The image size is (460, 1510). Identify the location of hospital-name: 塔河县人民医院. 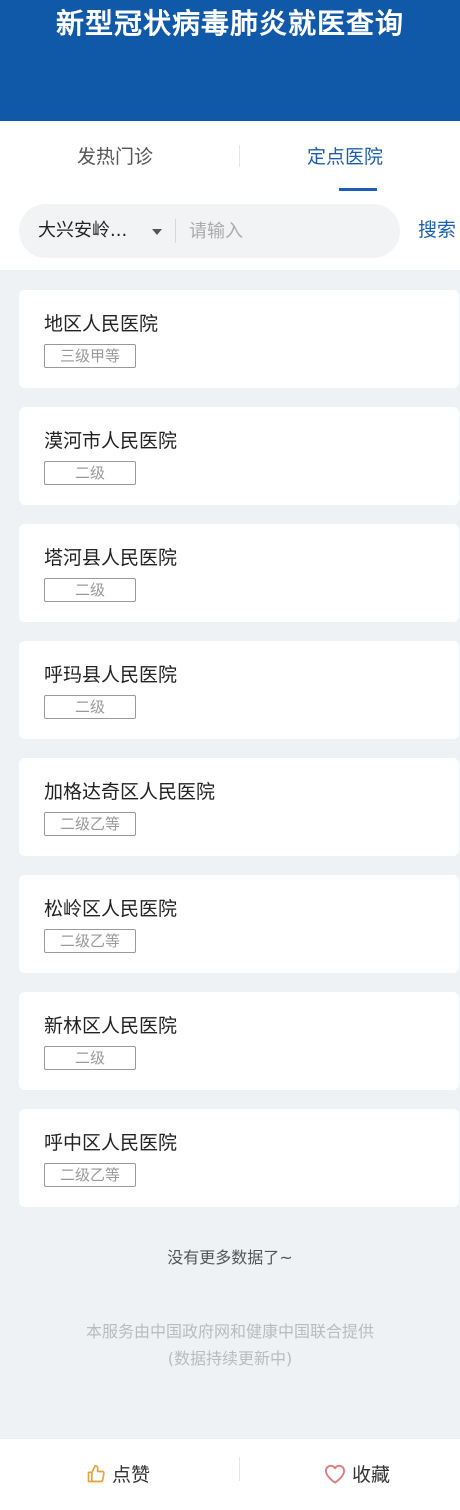
(111, 558).